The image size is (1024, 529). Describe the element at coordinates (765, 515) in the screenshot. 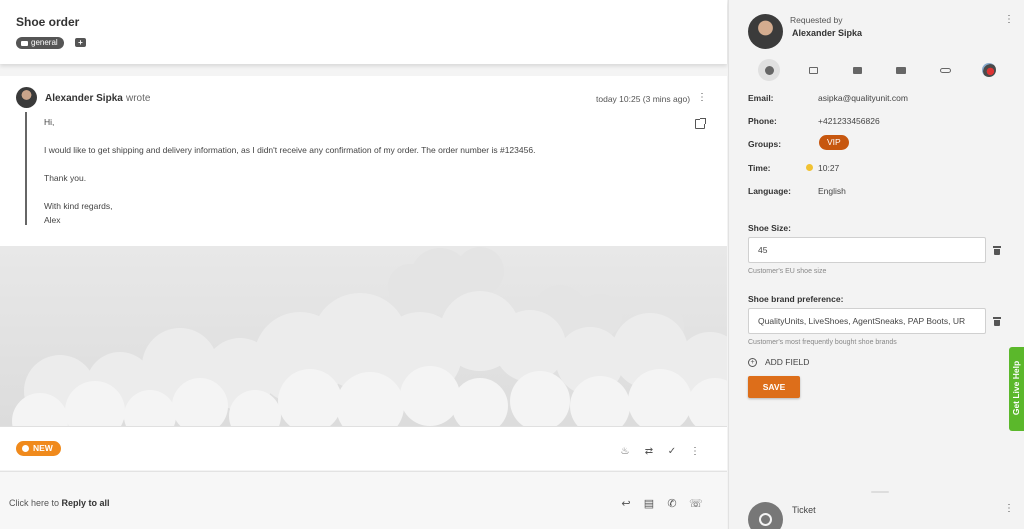

I see `ticket-info-icon` at that location.